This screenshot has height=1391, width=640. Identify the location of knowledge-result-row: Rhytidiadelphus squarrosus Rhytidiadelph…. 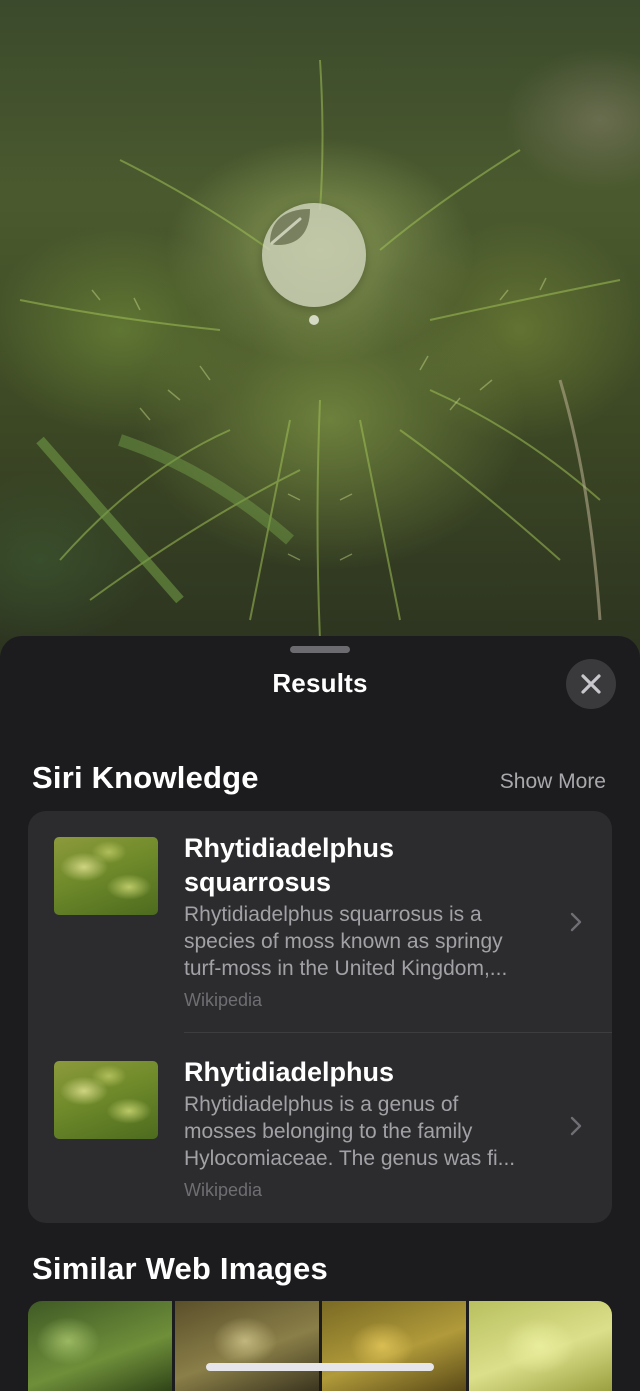
(320, 922).